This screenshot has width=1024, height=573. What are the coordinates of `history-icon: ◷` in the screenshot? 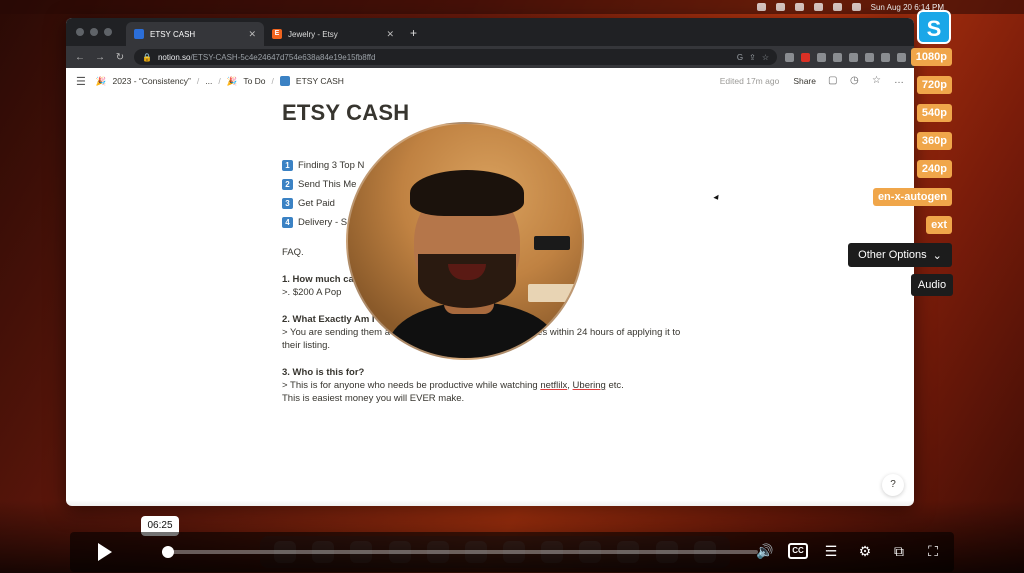 It's located at (855, 81).